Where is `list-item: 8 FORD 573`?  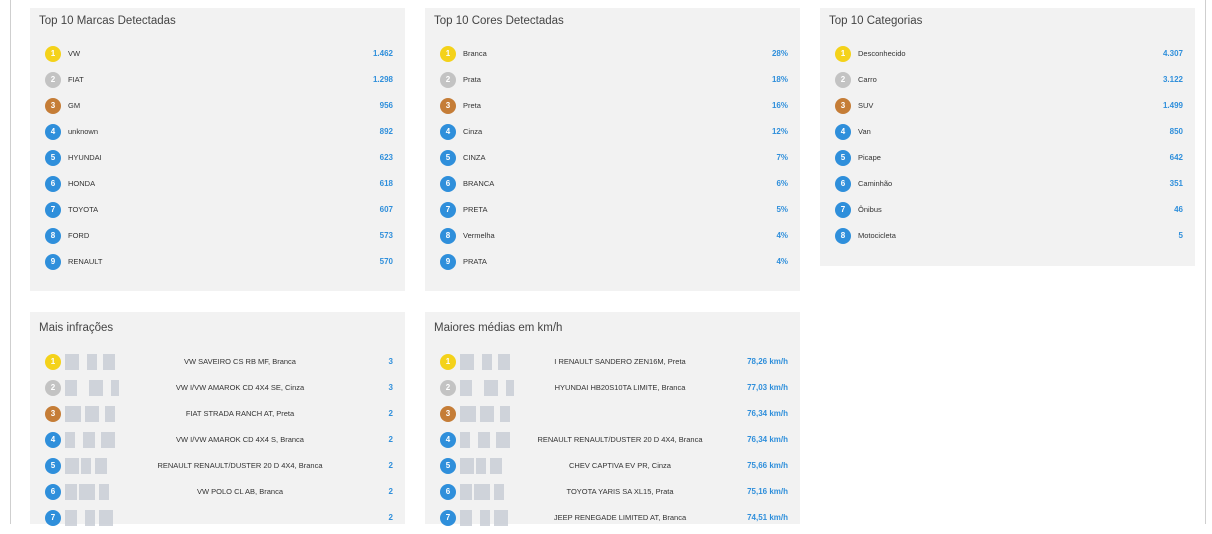 list-item: 8 FORD 573 is located at coordinates (217, 239).